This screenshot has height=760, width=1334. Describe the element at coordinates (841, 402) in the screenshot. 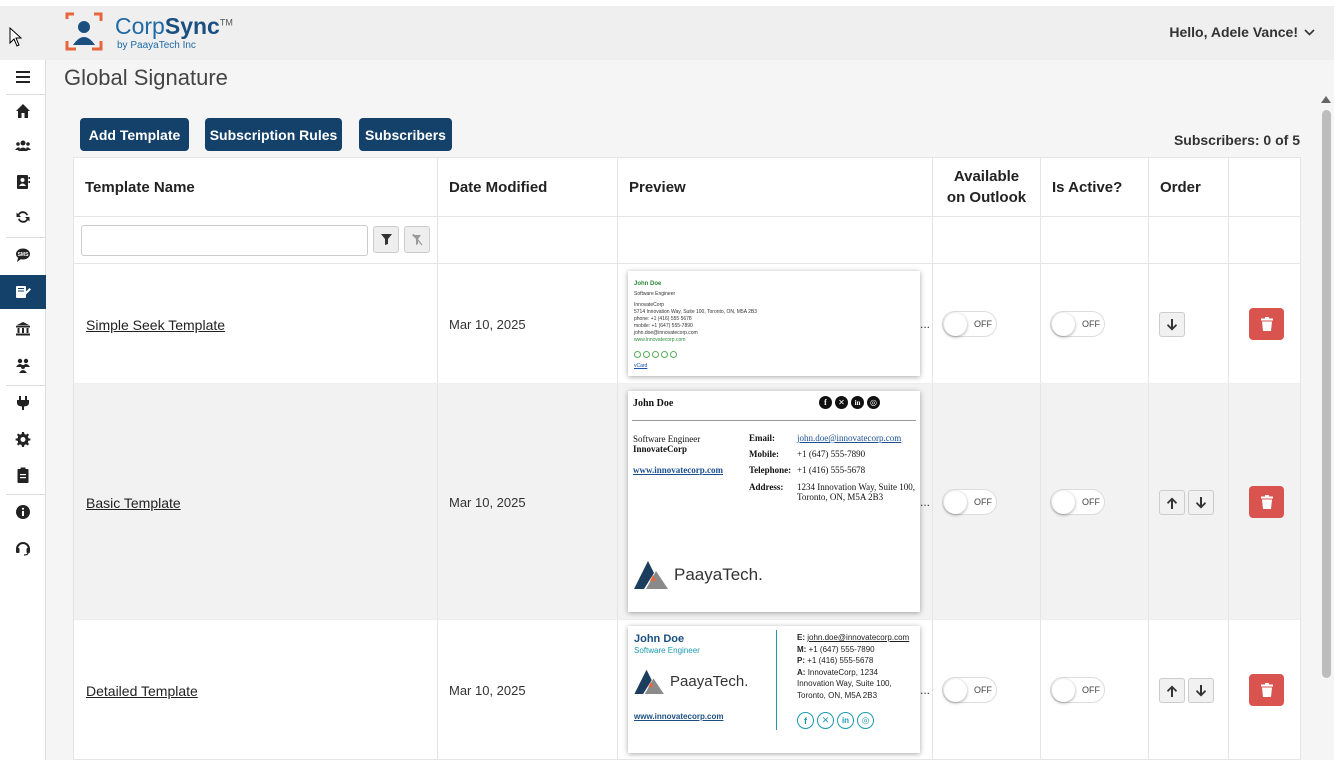

I see `x-icon: ✕` at that location.